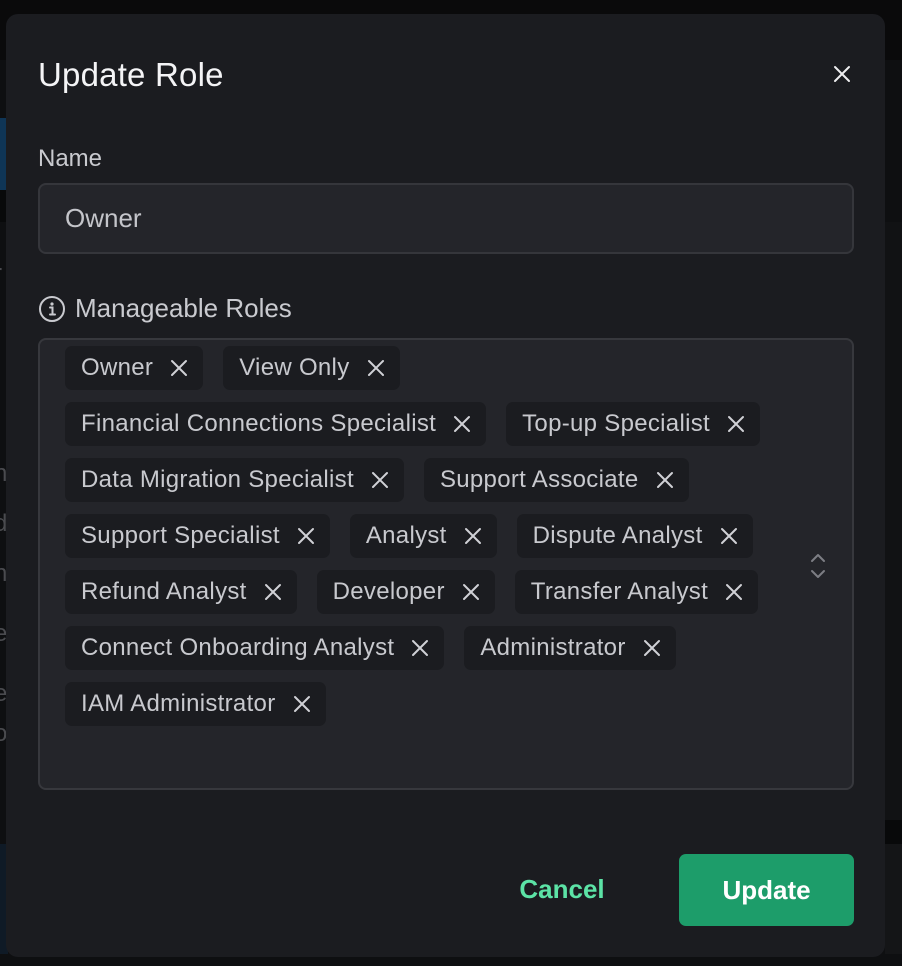 This screenshot has height=966, width=902. What do you see at coordinates (446, 218) in the screenshot?
I see `name-input` at bounding box center [446, 218].